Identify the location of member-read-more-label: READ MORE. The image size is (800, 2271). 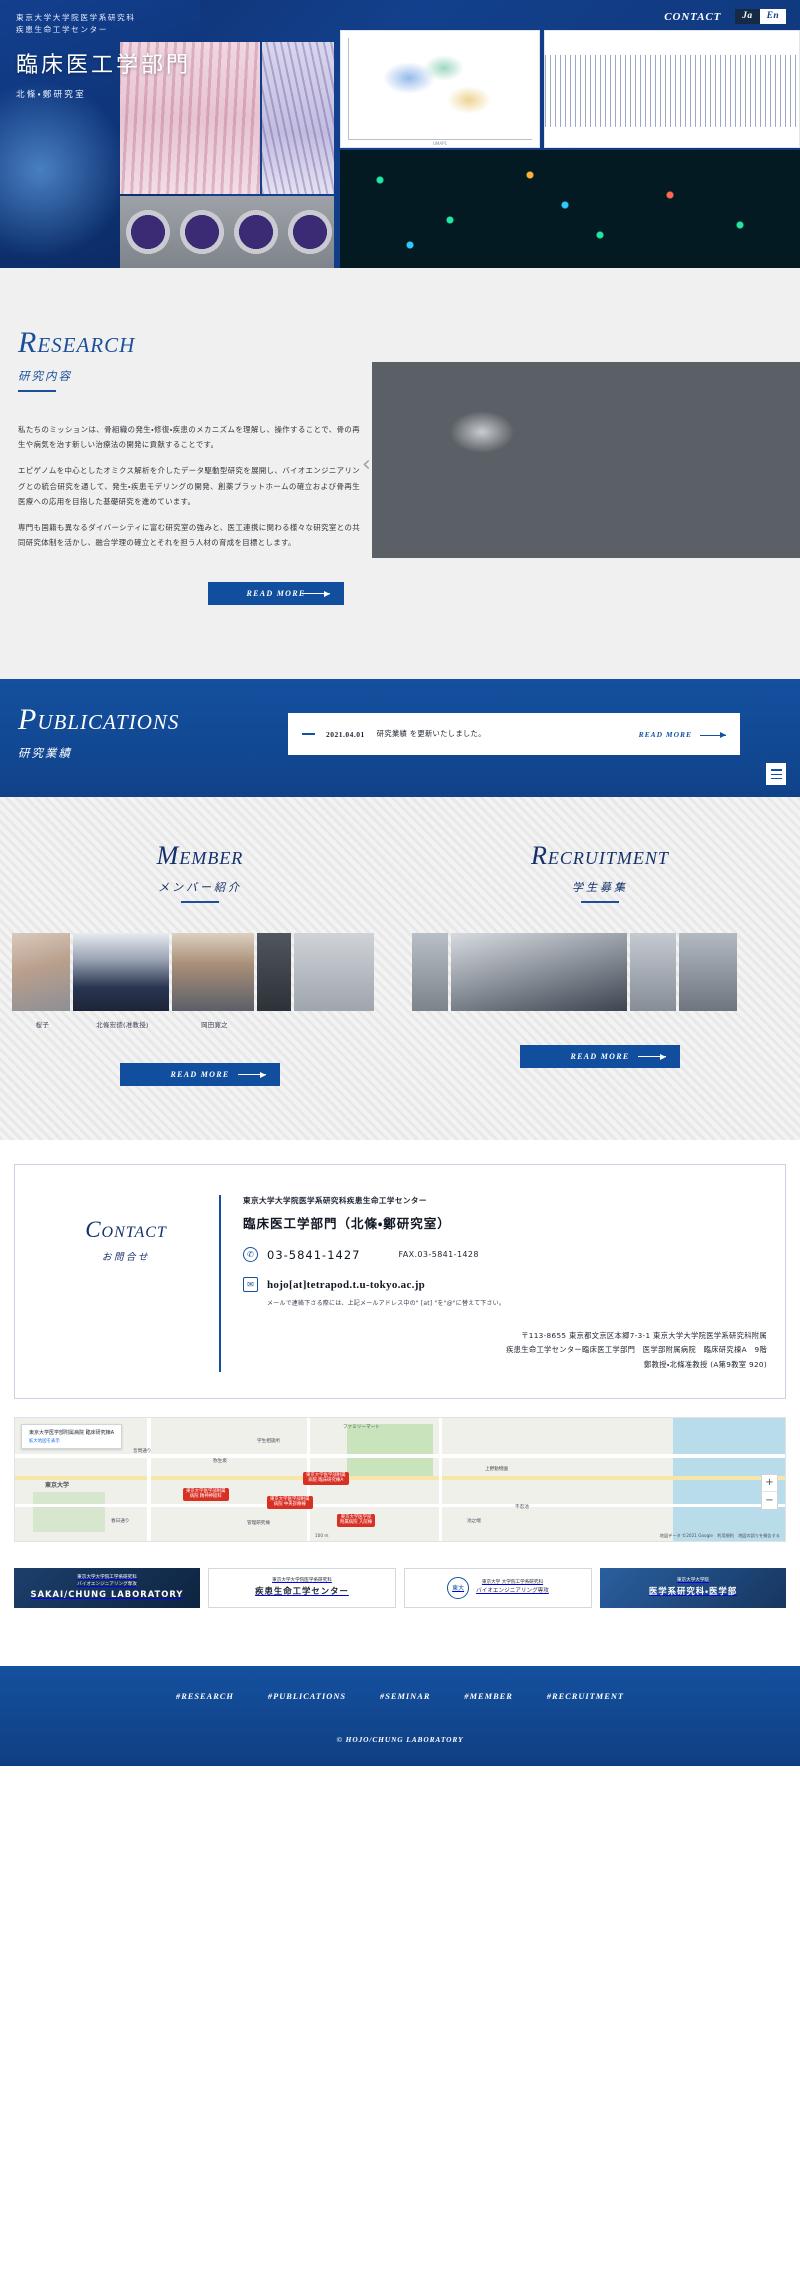
(200, 1075).